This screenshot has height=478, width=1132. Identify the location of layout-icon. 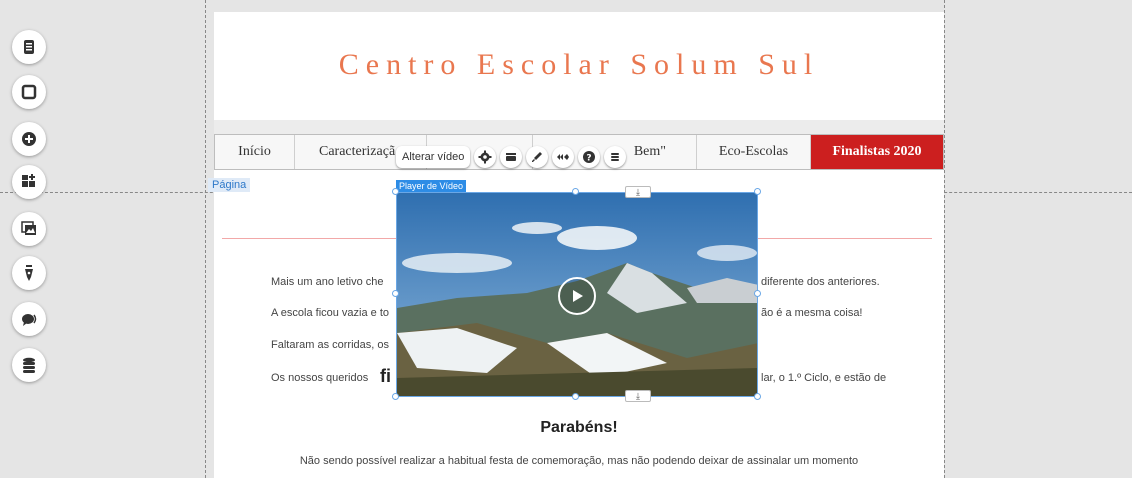
(511, 157).